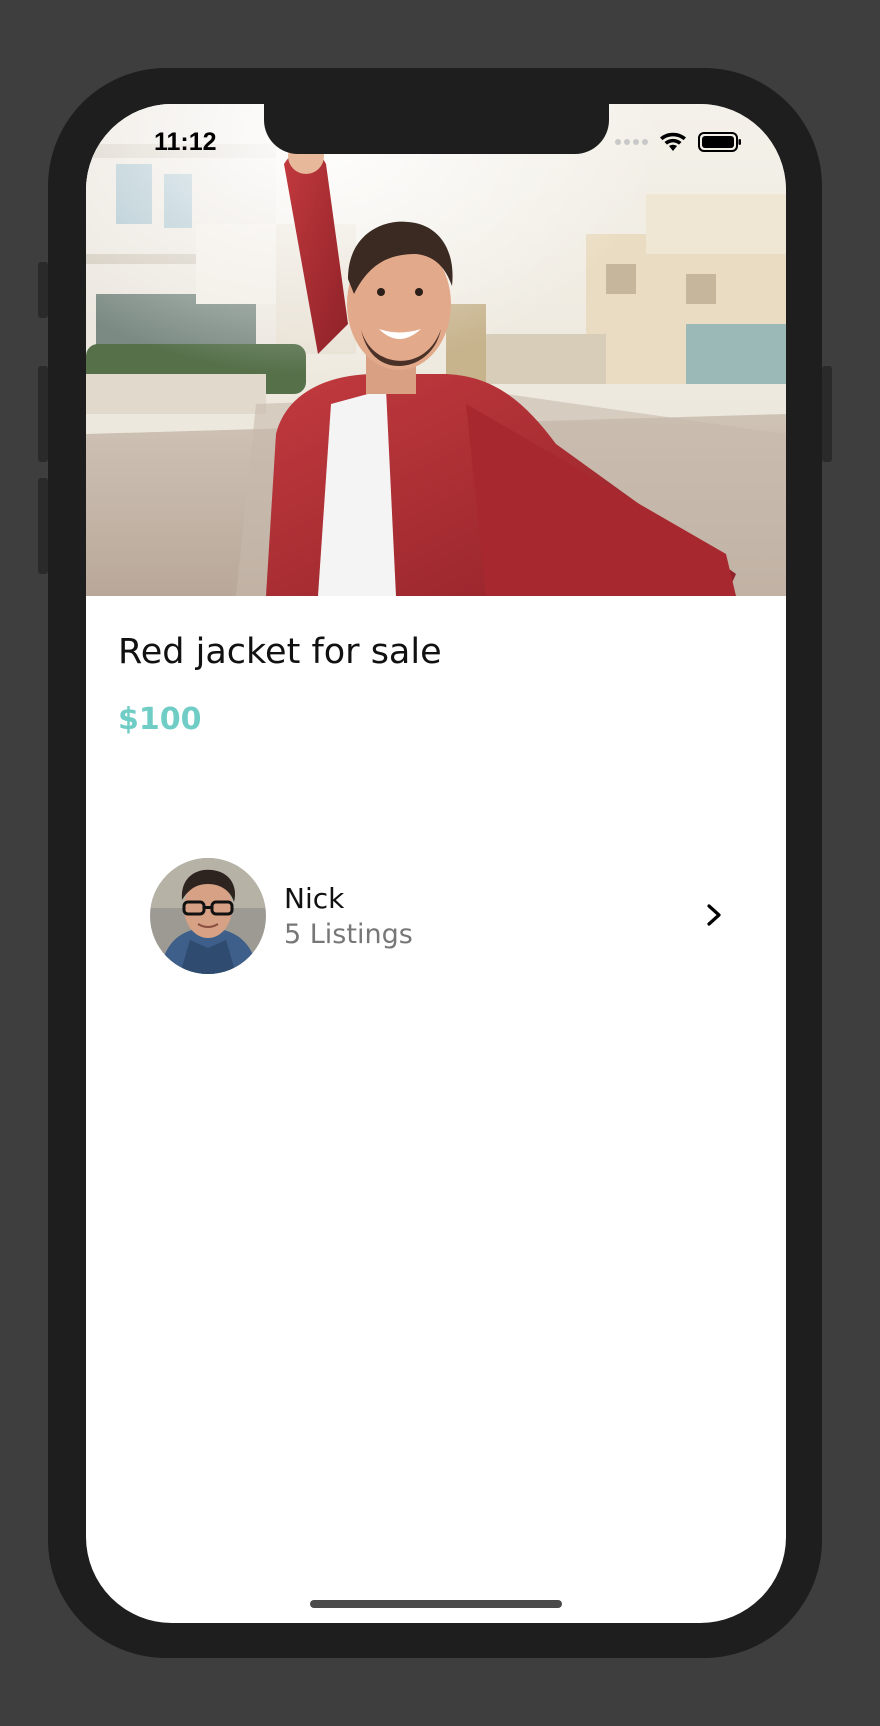  What do you see at coordinates (719, 142) in the screenshot?
I see `battery-icon` at bounding box center [719, 142].